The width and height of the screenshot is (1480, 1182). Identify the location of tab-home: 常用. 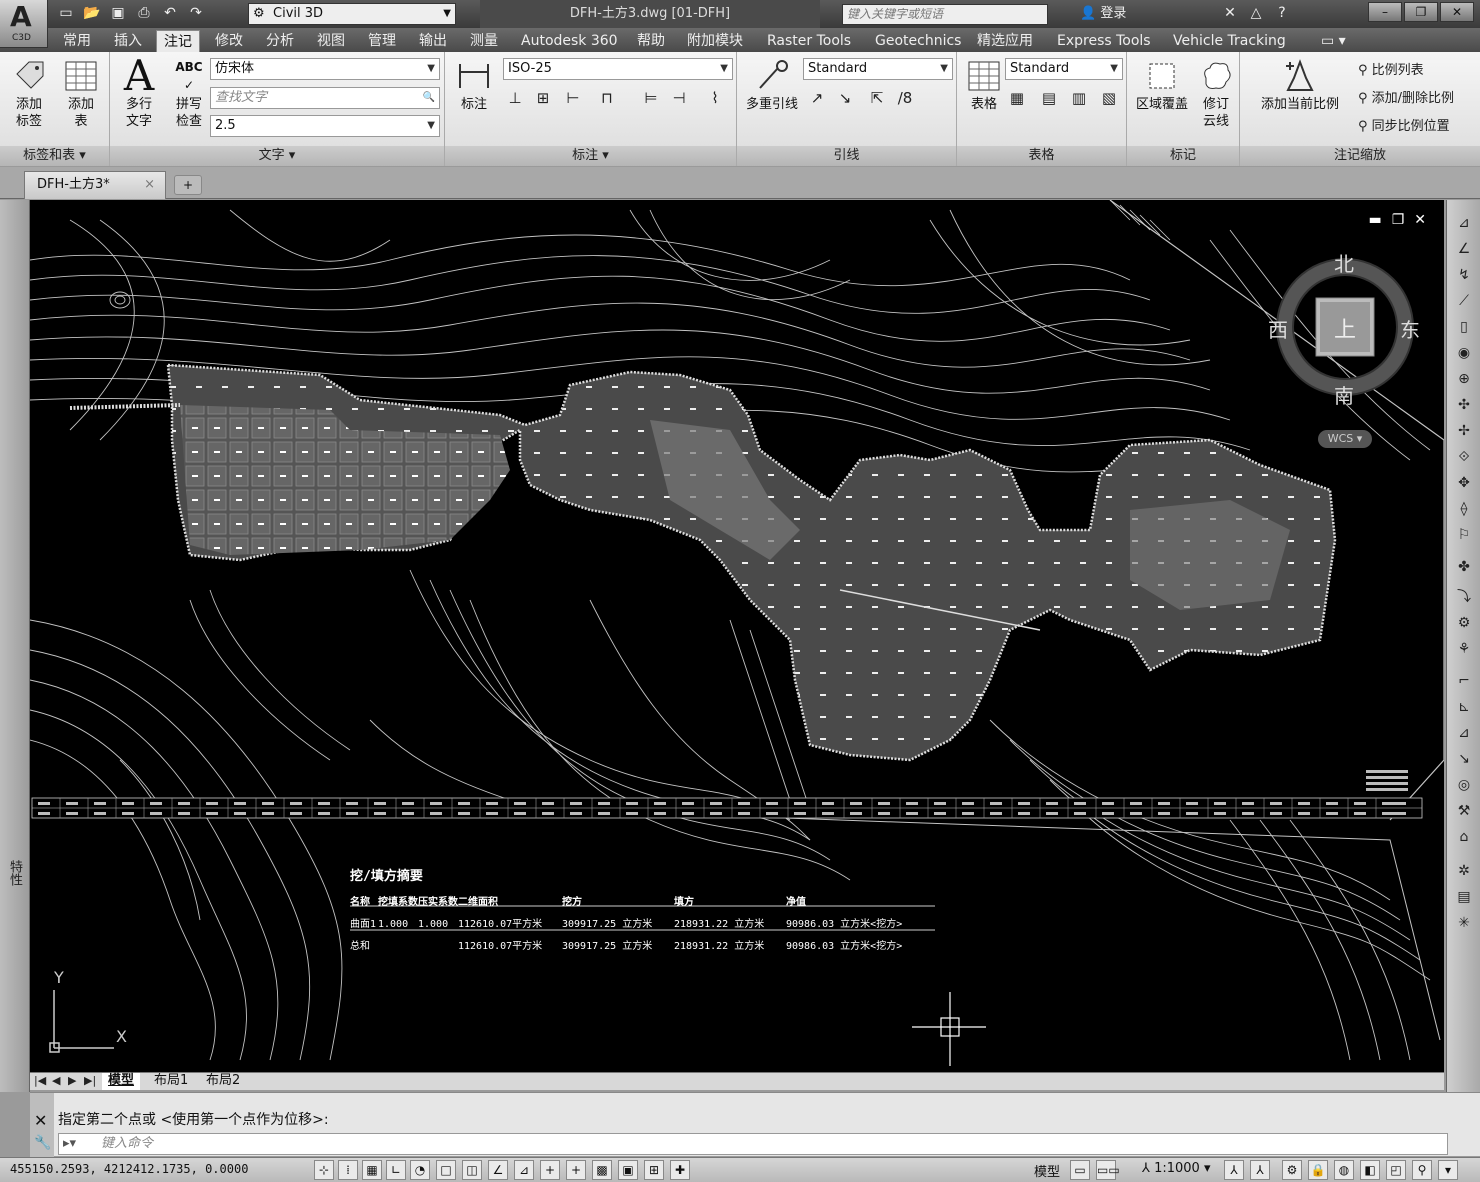
(77, 41).